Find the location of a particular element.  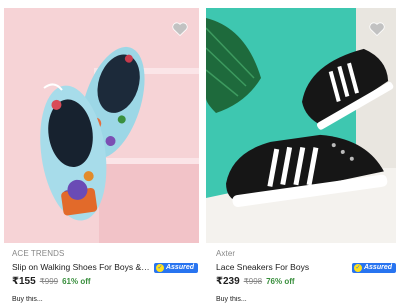

product-brand: ACE TRENDS is located at coordinates (38, 253).